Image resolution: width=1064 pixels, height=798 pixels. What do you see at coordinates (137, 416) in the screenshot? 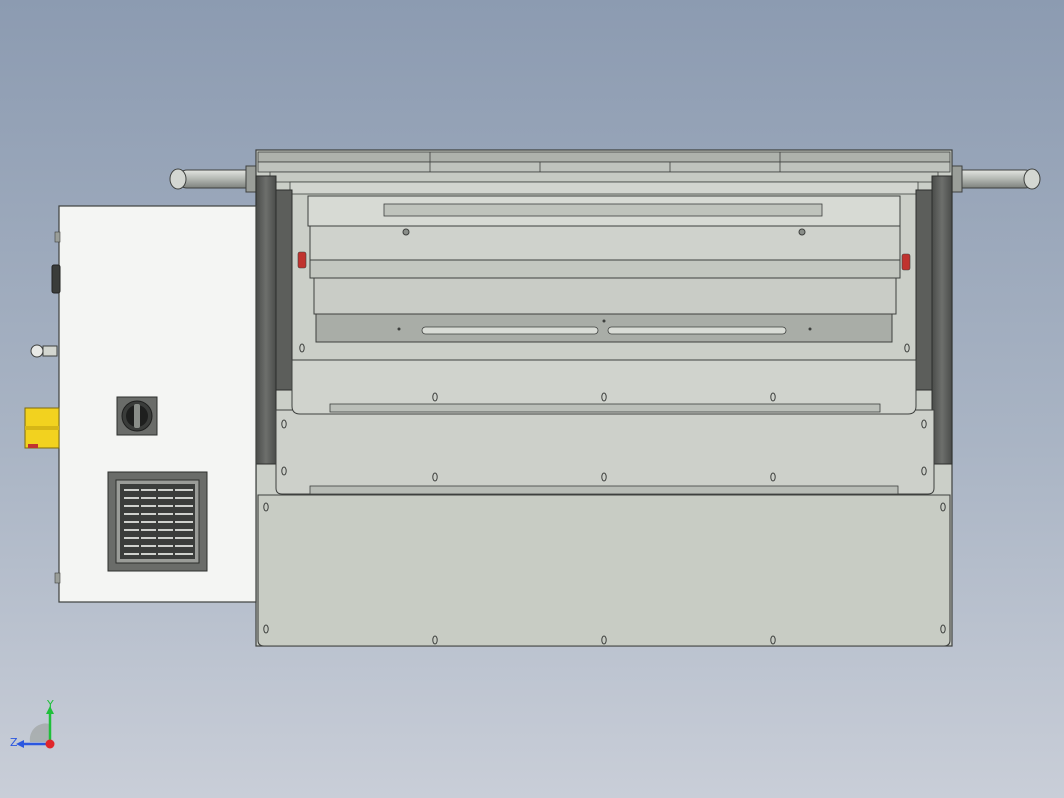
I see `rotary-switch` at bounding box center [137, 416].